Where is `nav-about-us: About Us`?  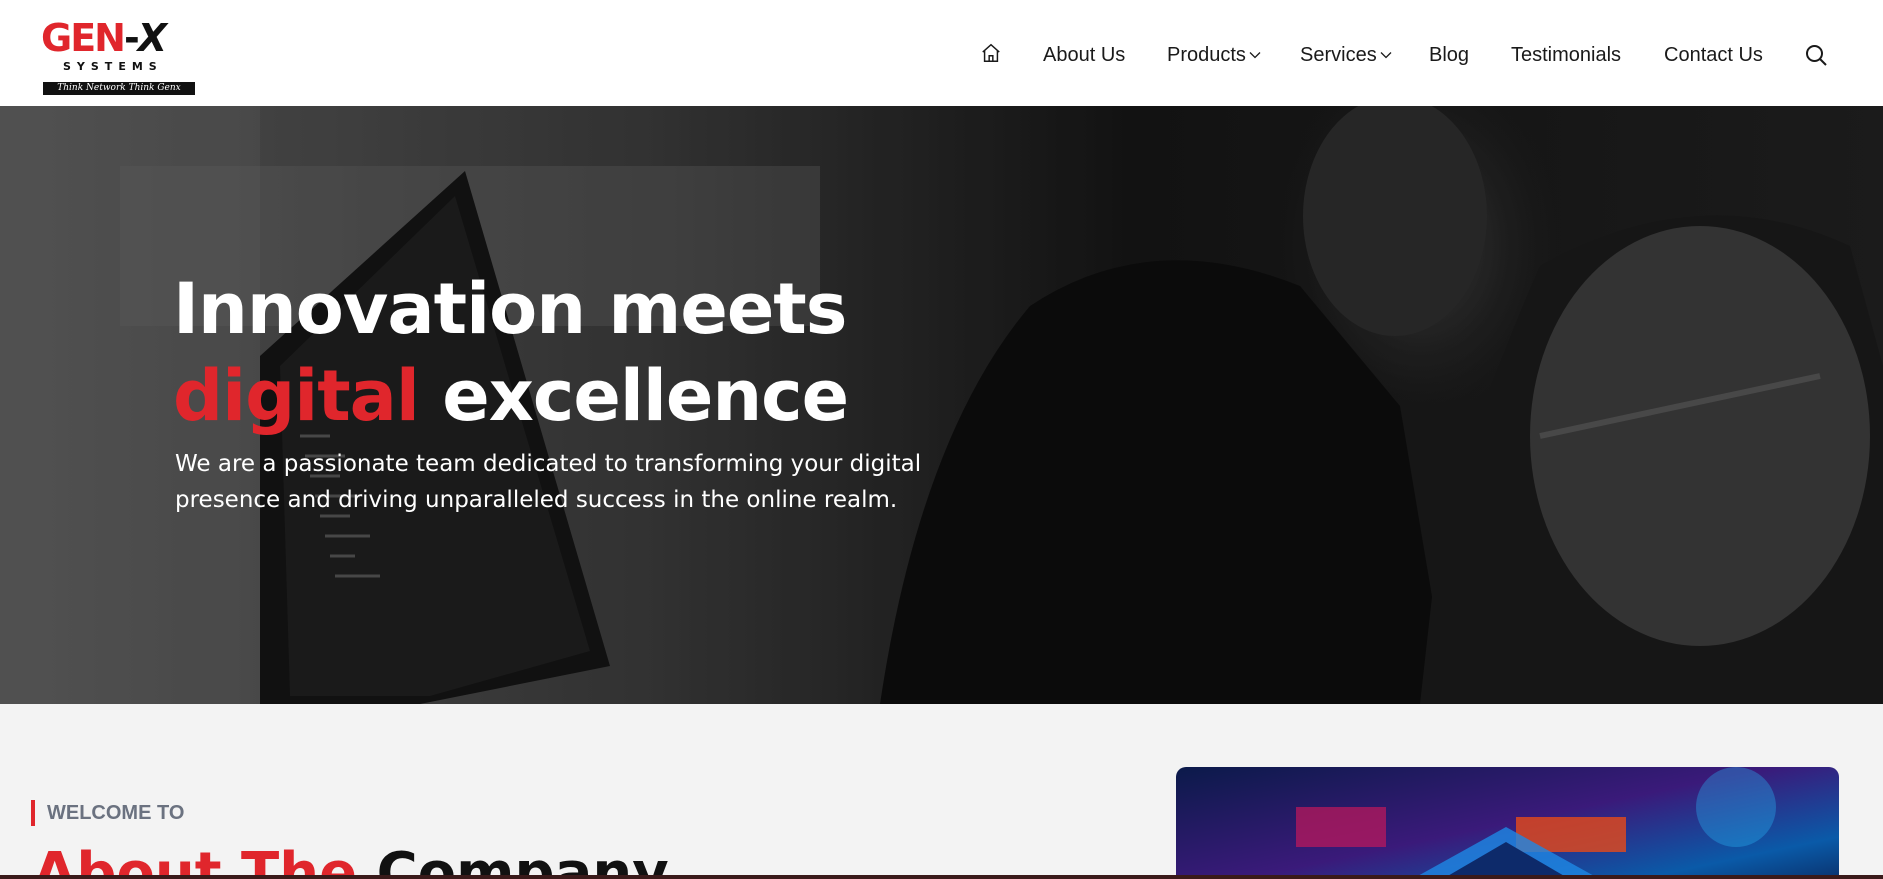
nav-about-us: About Us is located at coordinates (1084, 55).